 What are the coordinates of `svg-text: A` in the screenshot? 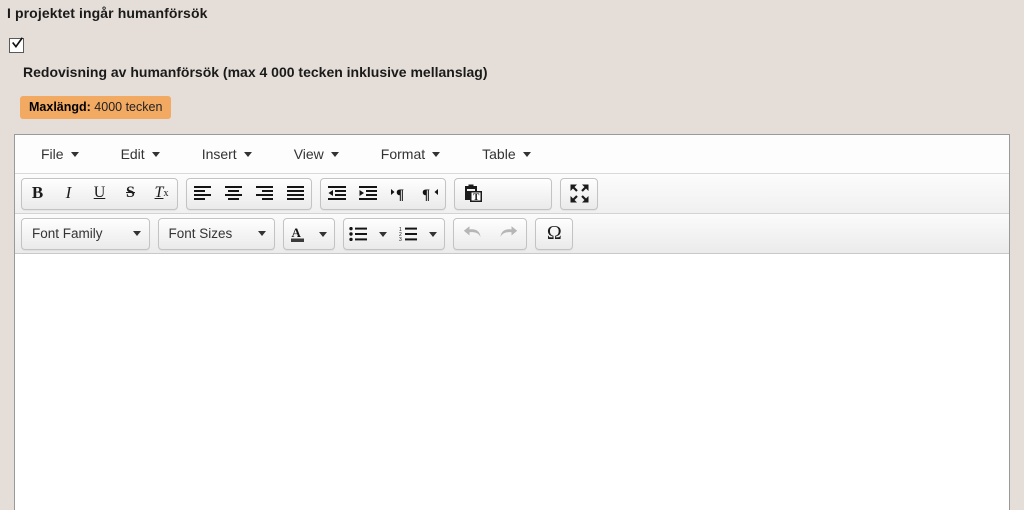 It's located at (297, 232).